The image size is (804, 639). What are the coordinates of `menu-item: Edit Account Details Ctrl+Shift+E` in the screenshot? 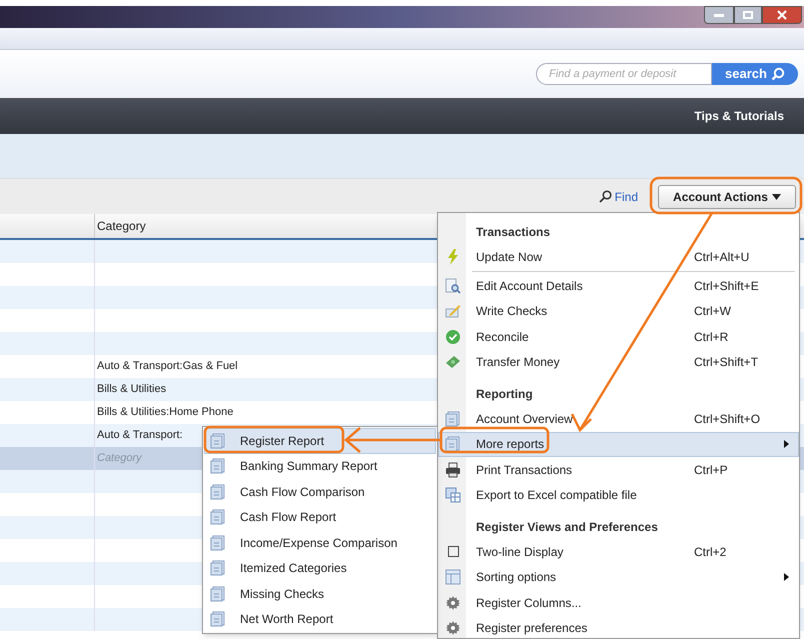 It's located at (618, 285).